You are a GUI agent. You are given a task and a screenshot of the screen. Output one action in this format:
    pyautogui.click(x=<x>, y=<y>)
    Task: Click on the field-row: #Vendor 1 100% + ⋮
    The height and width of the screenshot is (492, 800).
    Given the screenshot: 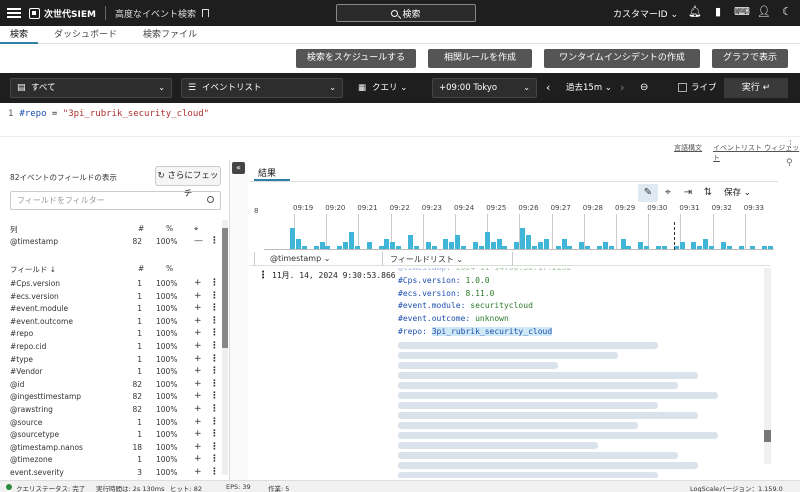 What is the action you would take?
    pyautogui.click(x=115, y=372)
    